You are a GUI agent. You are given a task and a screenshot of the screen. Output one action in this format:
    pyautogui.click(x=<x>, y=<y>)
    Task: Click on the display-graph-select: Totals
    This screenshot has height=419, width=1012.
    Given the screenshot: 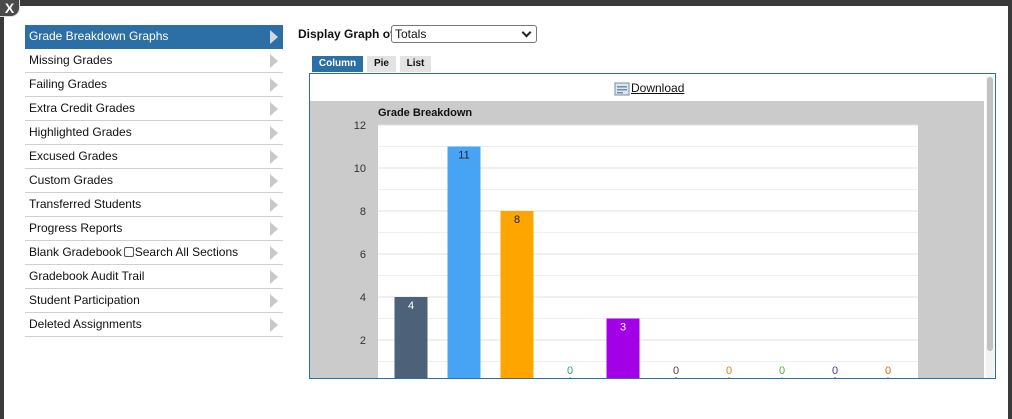 What is the action you would take?
    pyautogui.click(x=464, y=34)
    